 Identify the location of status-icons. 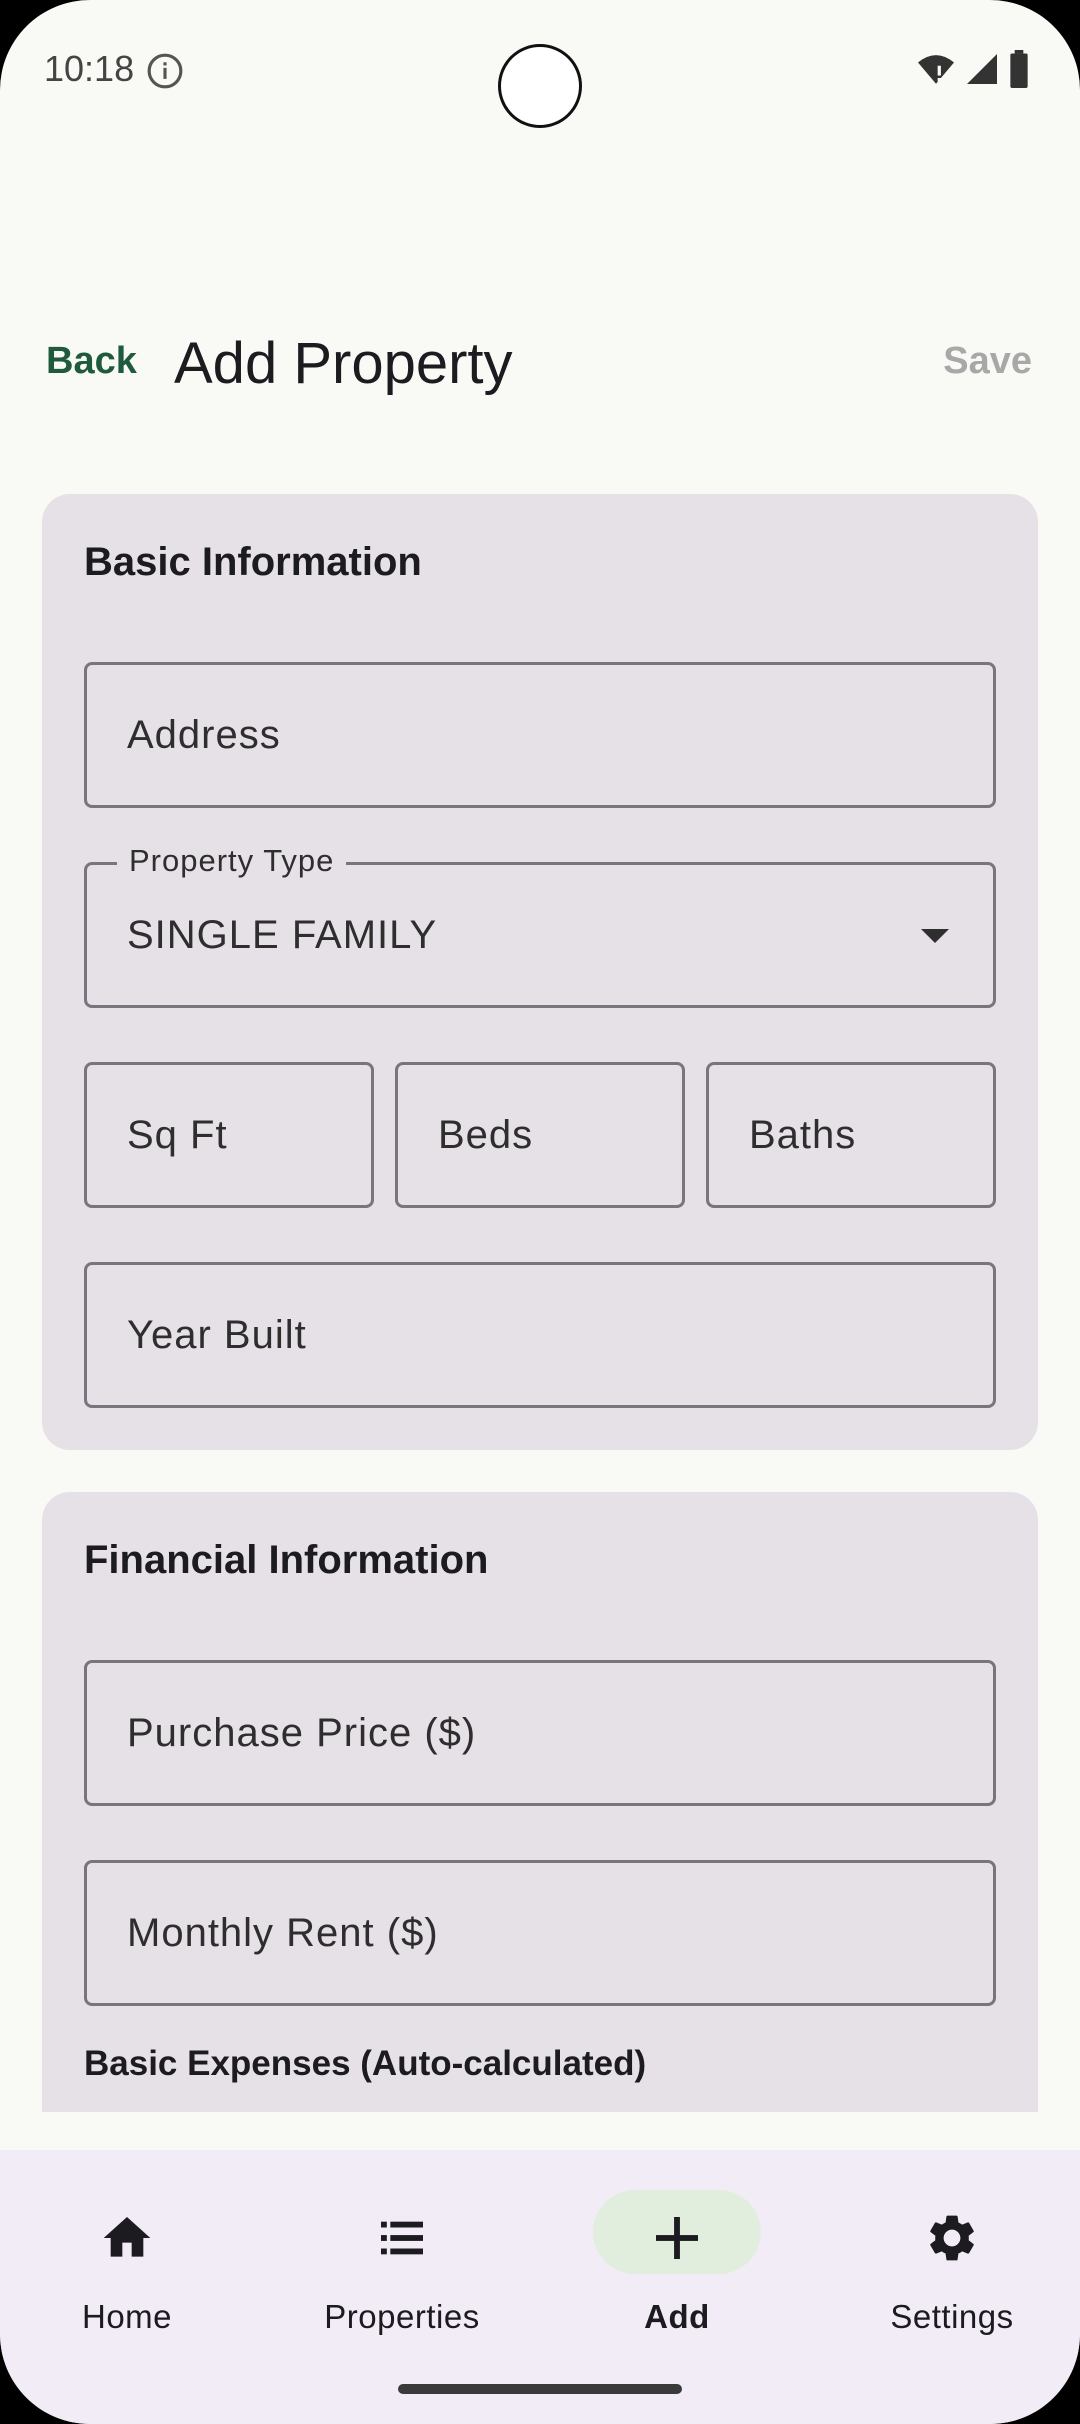
(973, 69).